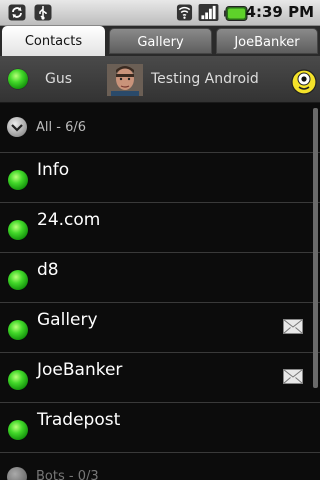 The image size is (320, 480). Describe the element at coordinates (67, 474) in the screenshot. I see `group-label: Bots - 0/3` at that location.